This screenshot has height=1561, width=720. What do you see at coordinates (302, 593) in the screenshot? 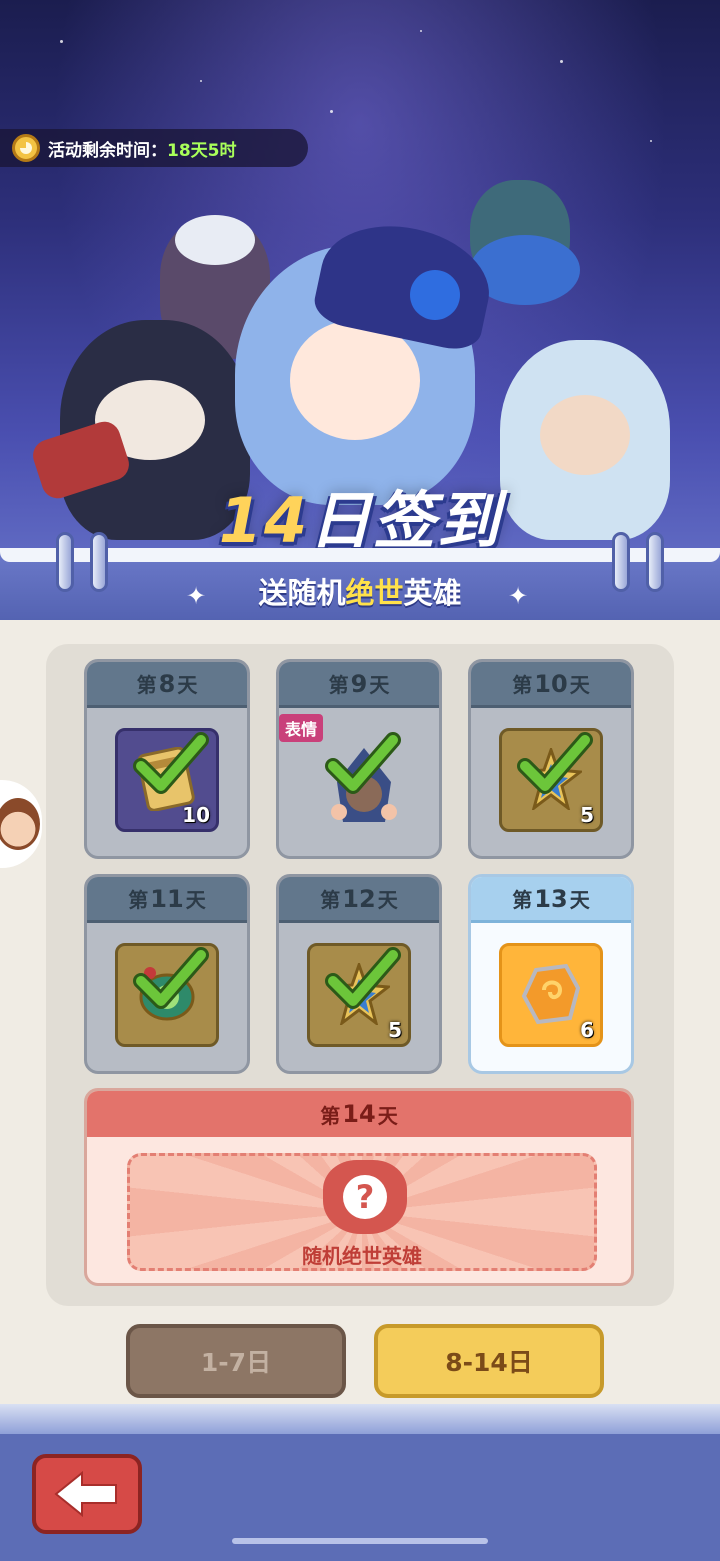
I see `subtitle-pre: 送随机` at bounding box center [302, 593].